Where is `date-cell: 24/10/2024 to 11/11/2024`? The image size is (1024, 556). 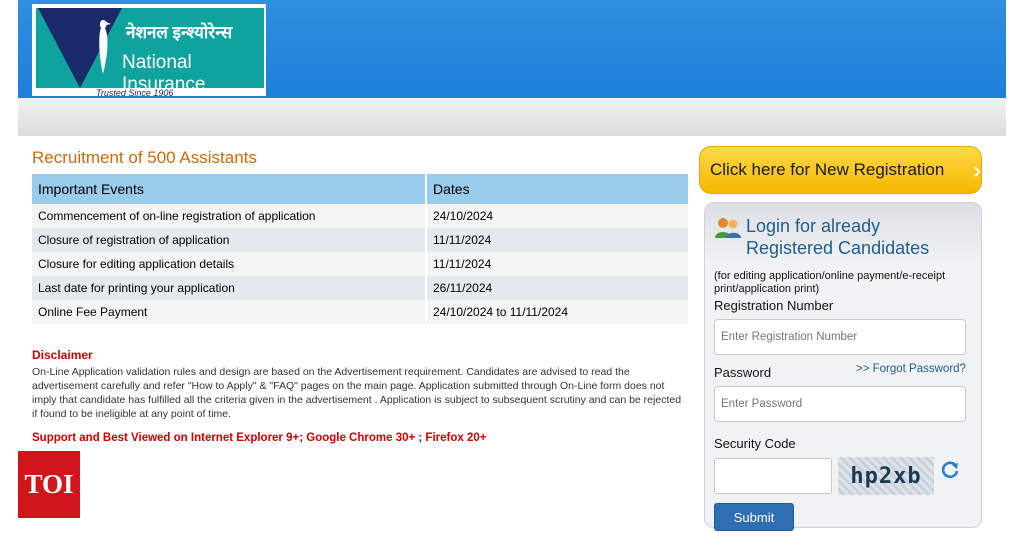
date-cell: 24/10/2024 to 11/11/2024 is located at coordinates (558, 312).